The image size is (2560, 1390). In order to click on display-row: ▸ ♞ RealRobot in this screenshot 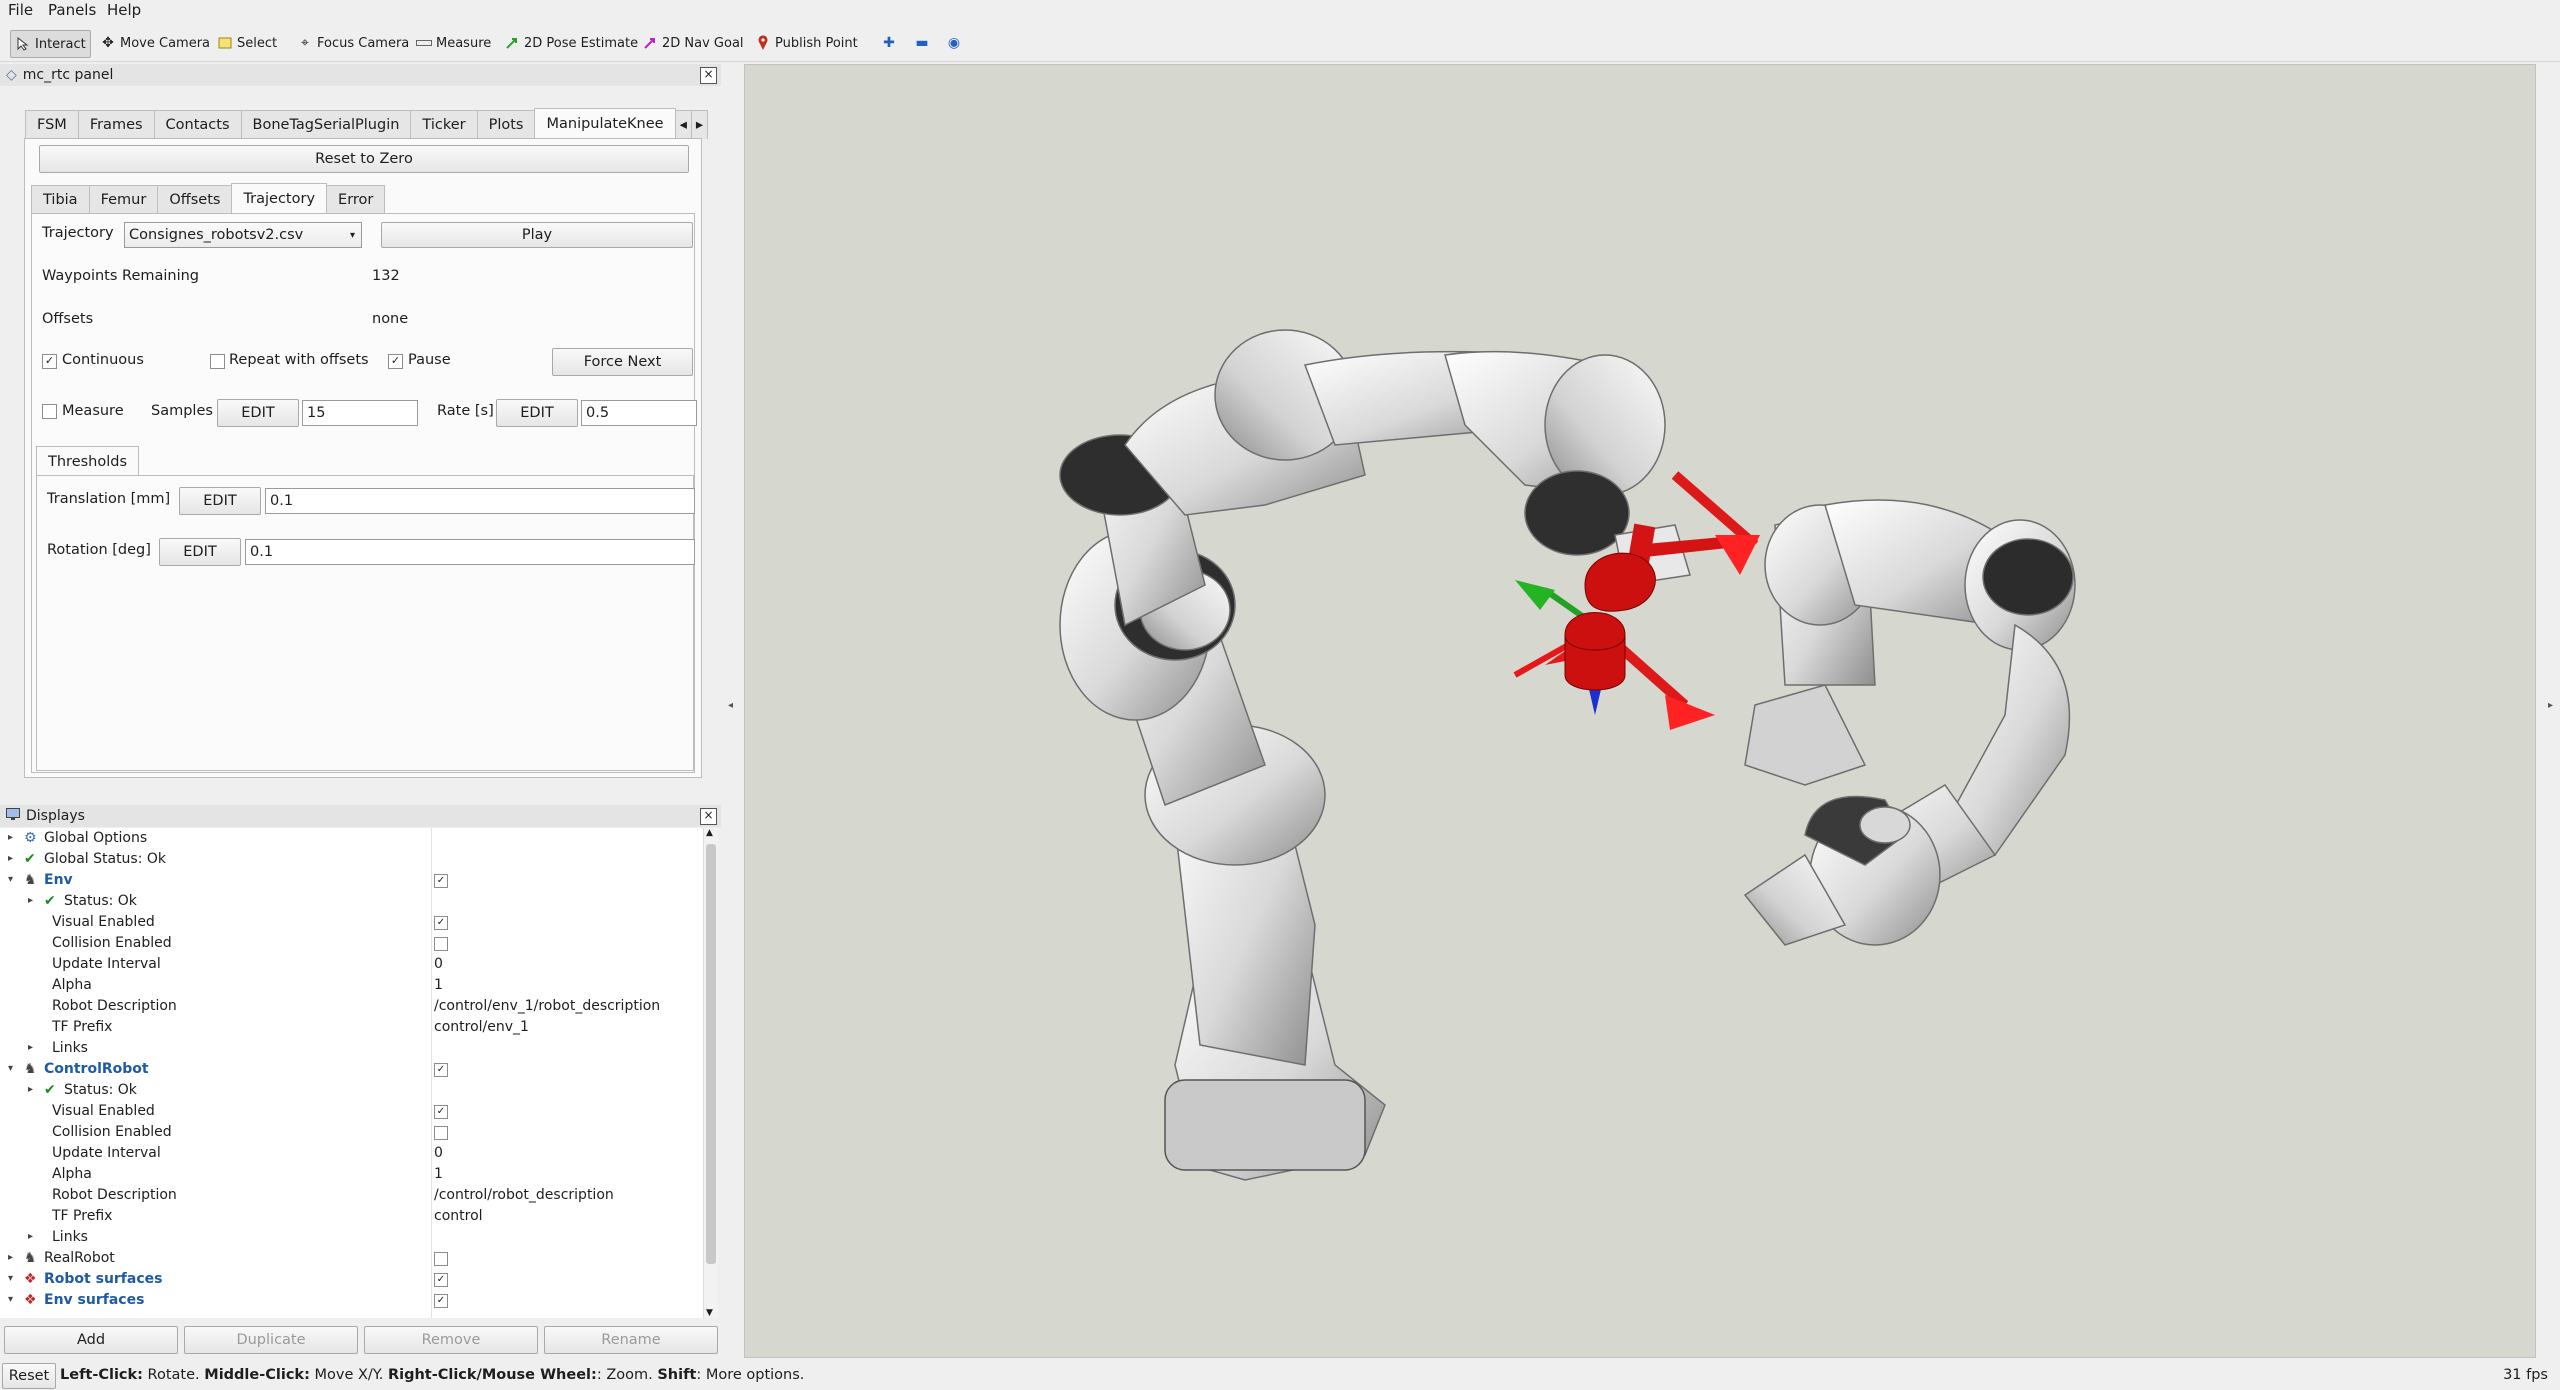, I will do `click(358, 1258)`.